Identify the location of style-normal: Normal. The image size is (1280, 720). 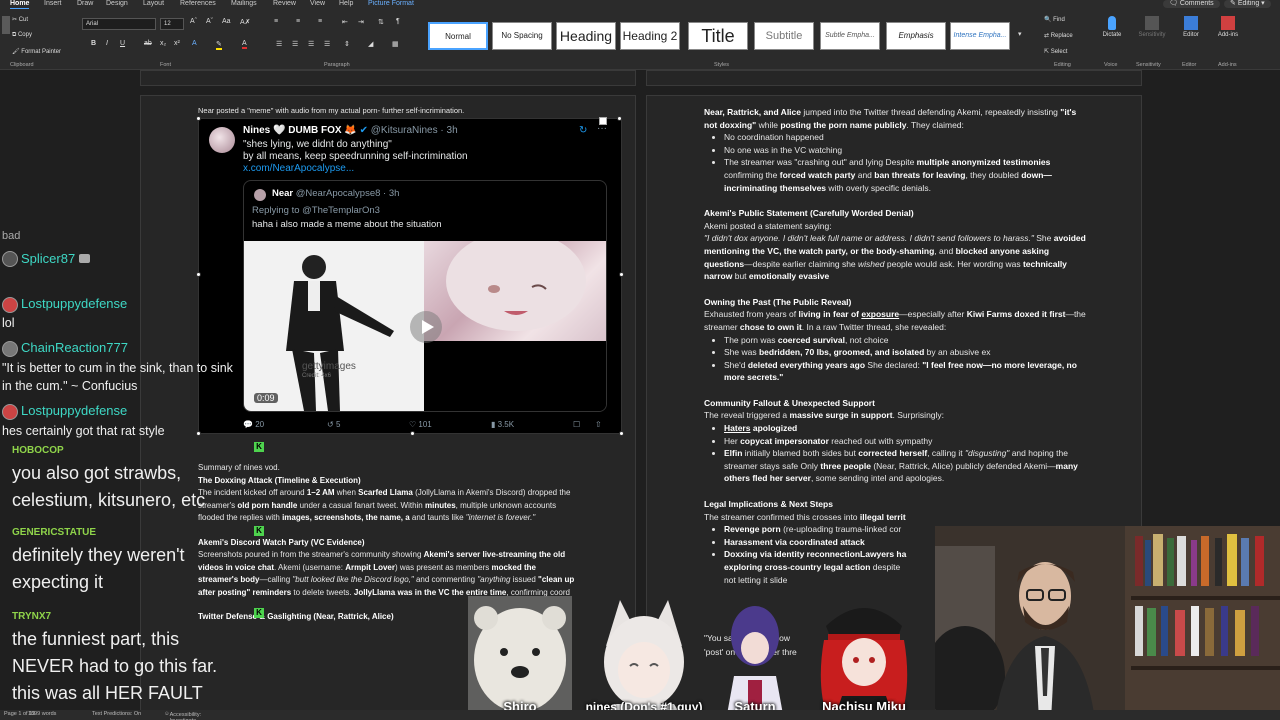
(458, 36).